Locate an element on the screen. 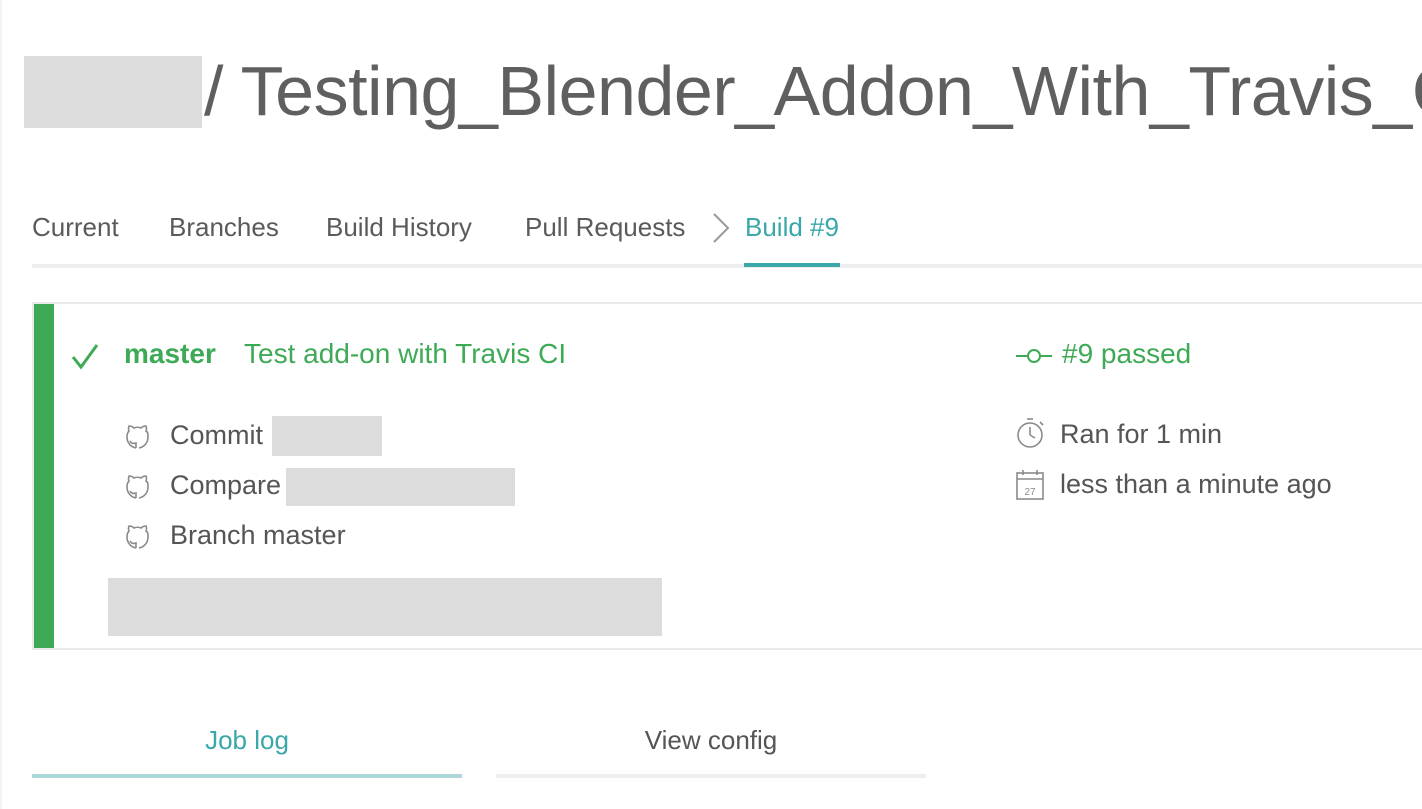 The image size is (1422, 809). commit-node-icon is located at coordinates (1034, 356).